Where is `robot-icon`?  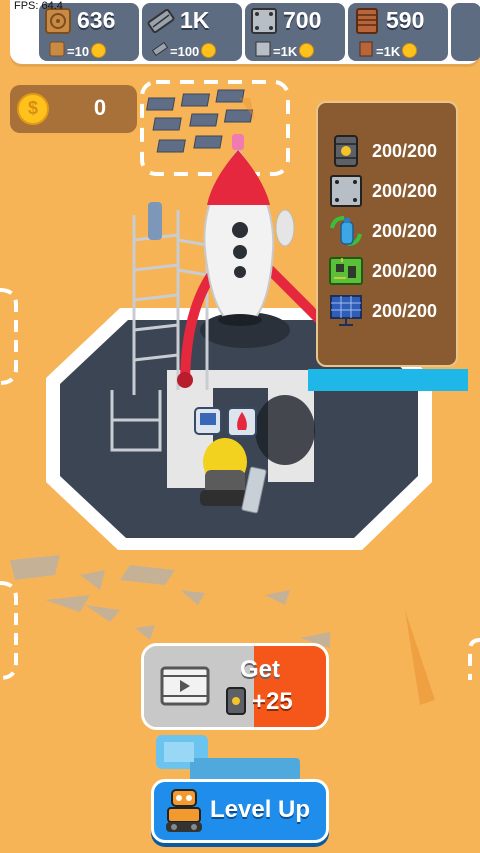
robot-icon is located at coordinates (184, 810).